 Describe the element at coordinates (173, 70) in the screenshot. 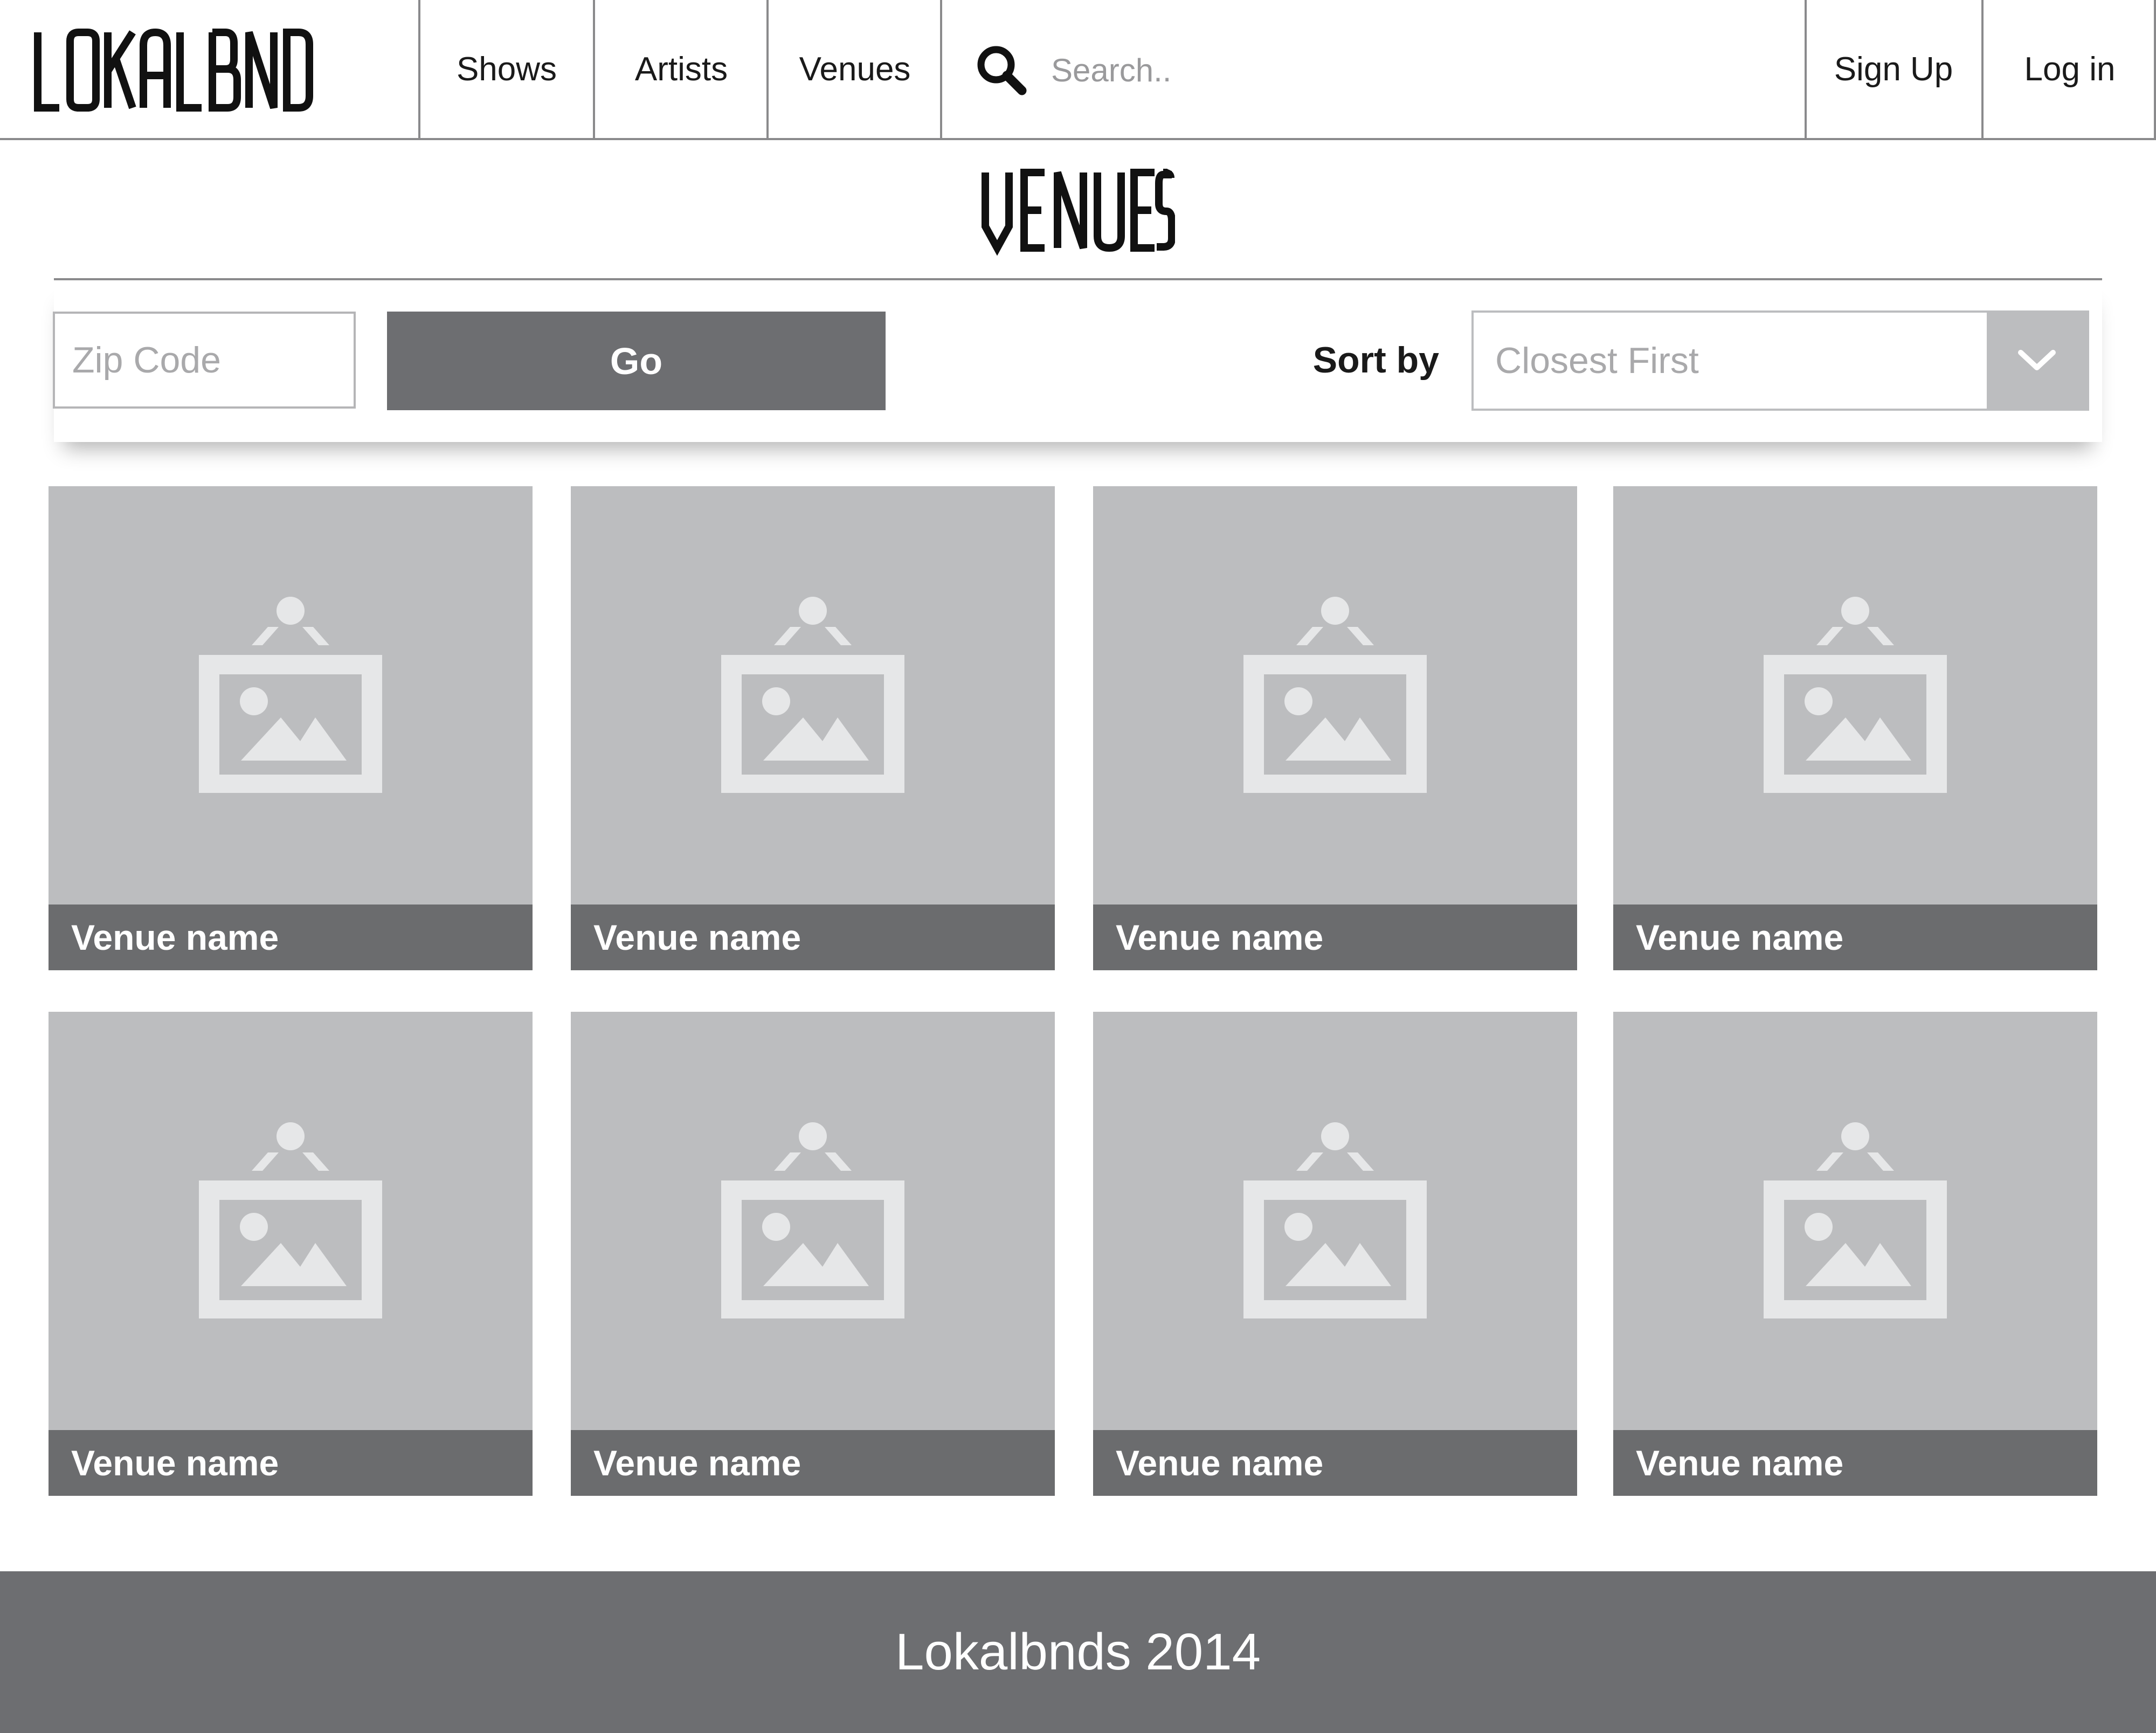

I see `logo-wordmark` at that location.